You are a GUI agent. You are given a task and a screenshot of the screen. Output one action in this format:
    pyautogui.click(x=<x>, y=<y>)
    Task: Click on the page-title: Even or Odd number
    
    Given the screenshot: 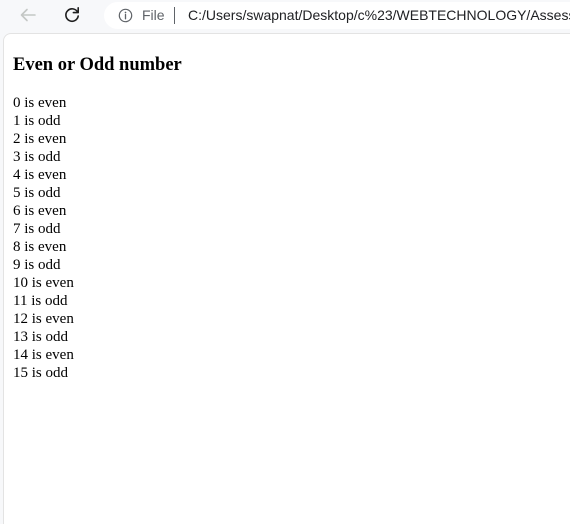 What is the action you would take?
    pyautogui.click(x=97, y=65)
    